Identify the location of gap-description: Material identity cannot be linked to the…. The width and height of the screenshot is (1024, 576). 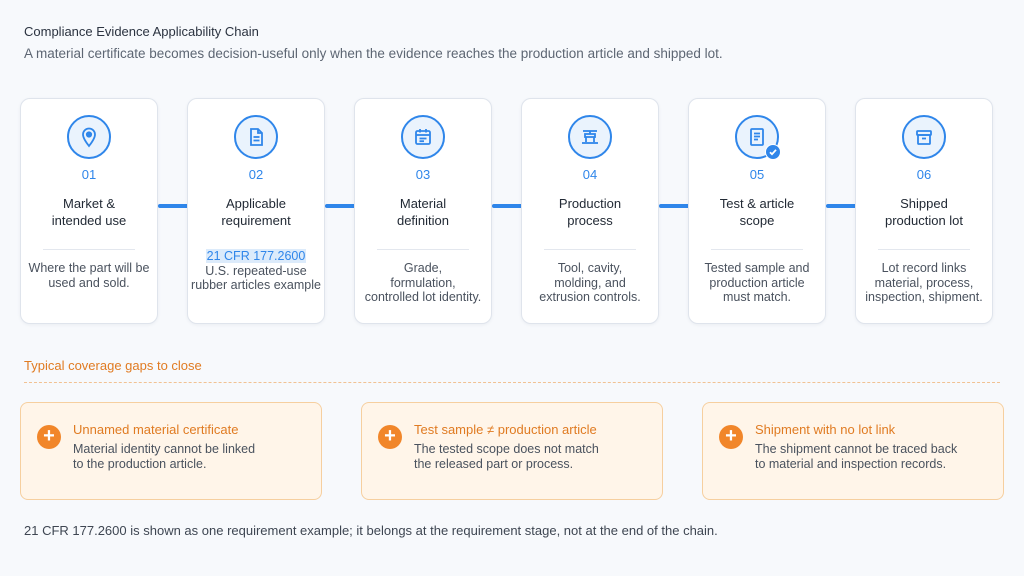
(164, 456).